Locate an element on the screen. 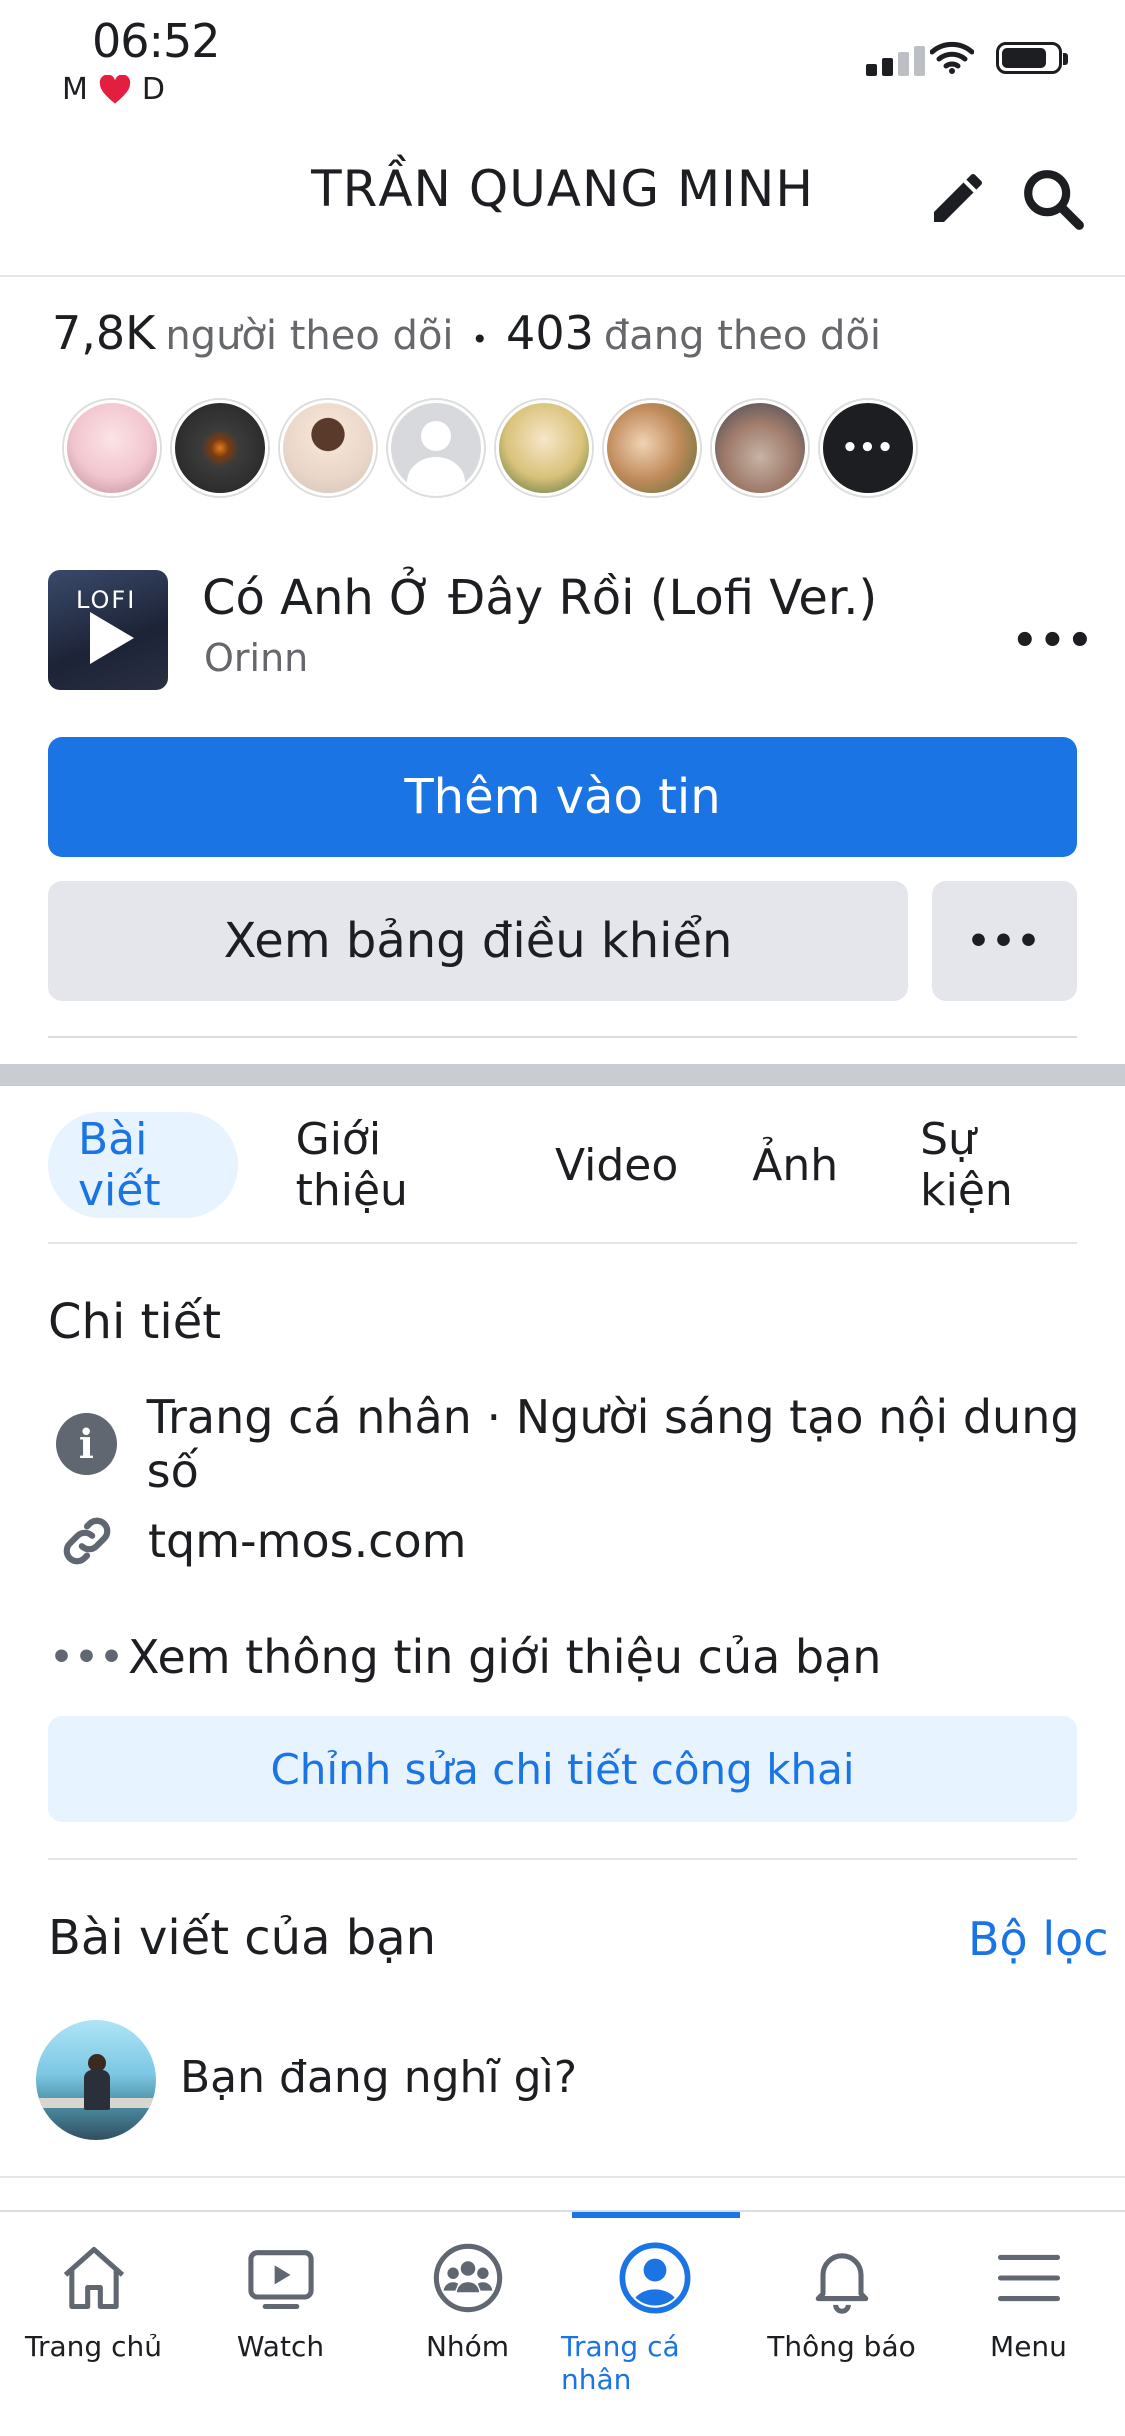 The height and width of the screenshot is (2436, 1125). following-label: đang theo dõi is located at coordinates (742, 336).